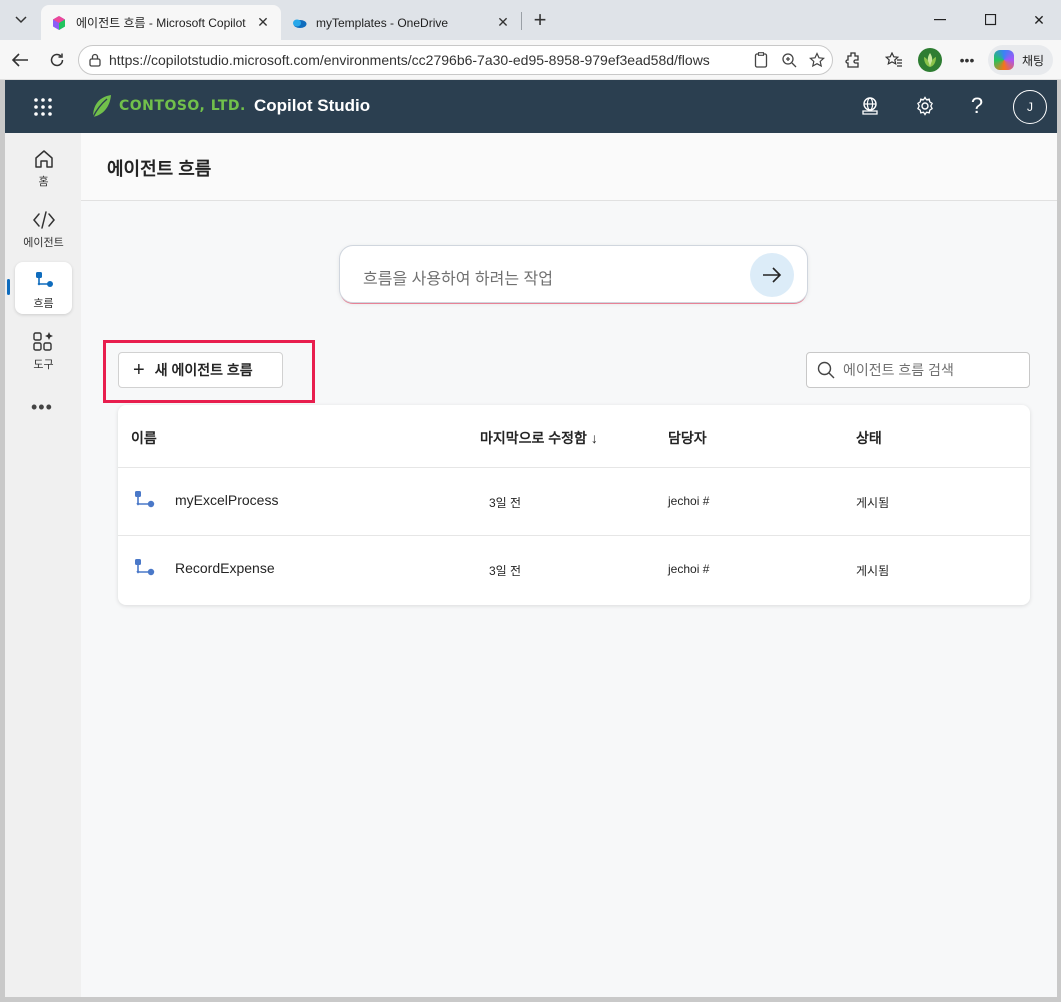 Image resolution: width=1061 pixels, height=1002 pixels. Describe the element at coordinates (940, 20) in the screenshot. I see `minimize-icon` at that location.